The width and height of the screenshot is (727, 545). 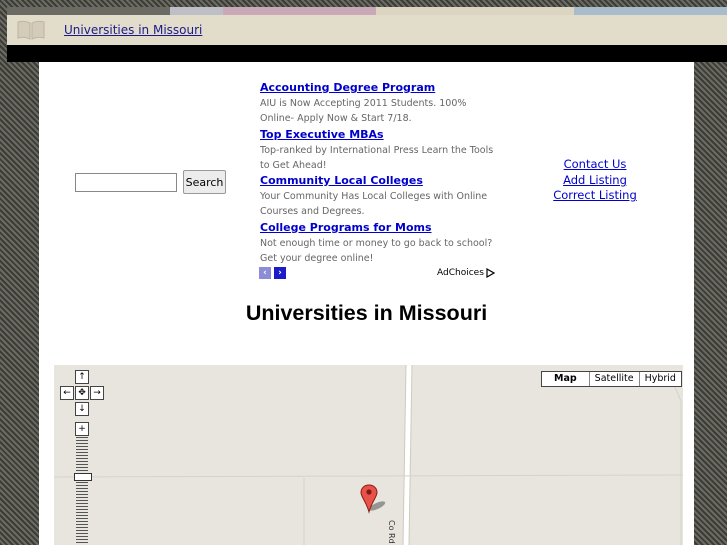 I want to click on open-book-icon, so click(x=31, y=30).